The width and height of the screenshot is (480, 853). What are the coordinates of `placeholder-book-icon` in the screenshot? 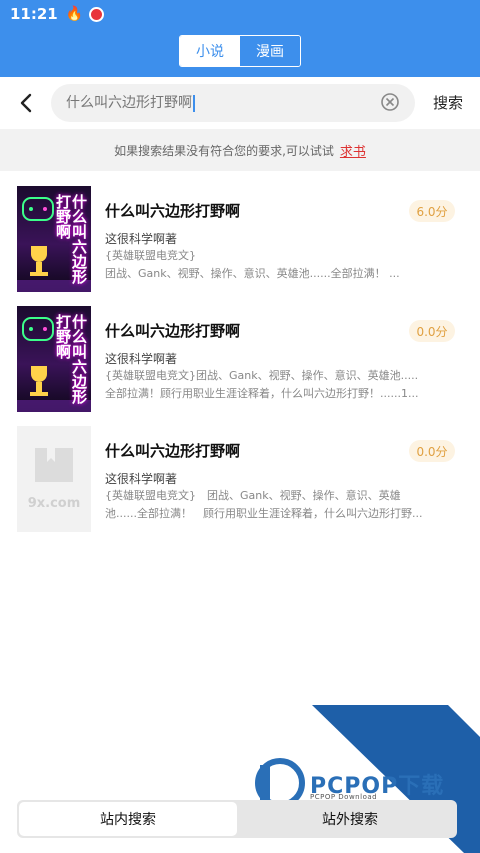 It's located at (54, 465).